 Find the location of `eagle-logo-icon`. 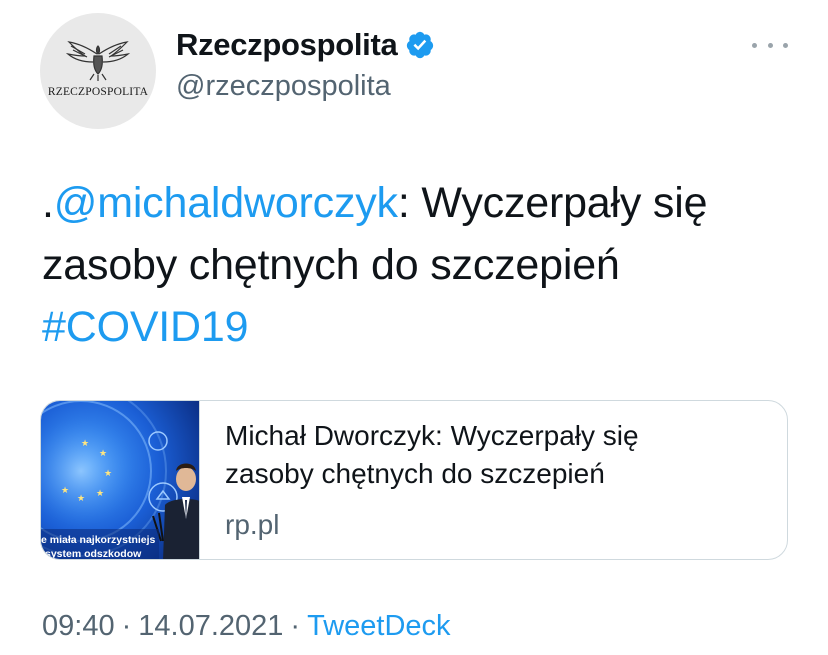

eagle-logo-icon is located at coordinates (98, 61).